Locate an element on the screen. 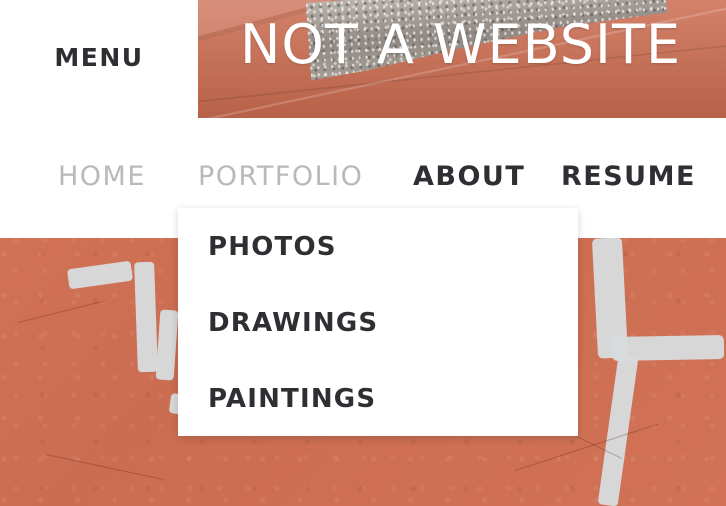 Image resolution: width=726 pixels, height=506 pixels. nav-resume-link: RESUME is located at coordinates (628, 176).